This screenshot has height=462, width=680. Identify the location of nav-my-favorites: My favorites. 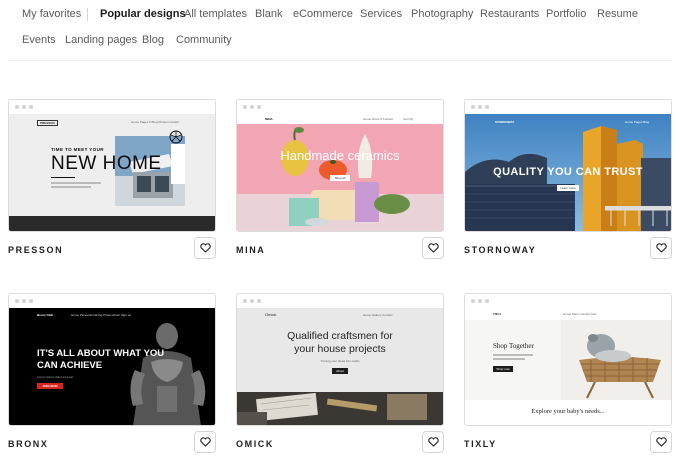
(51, 14).